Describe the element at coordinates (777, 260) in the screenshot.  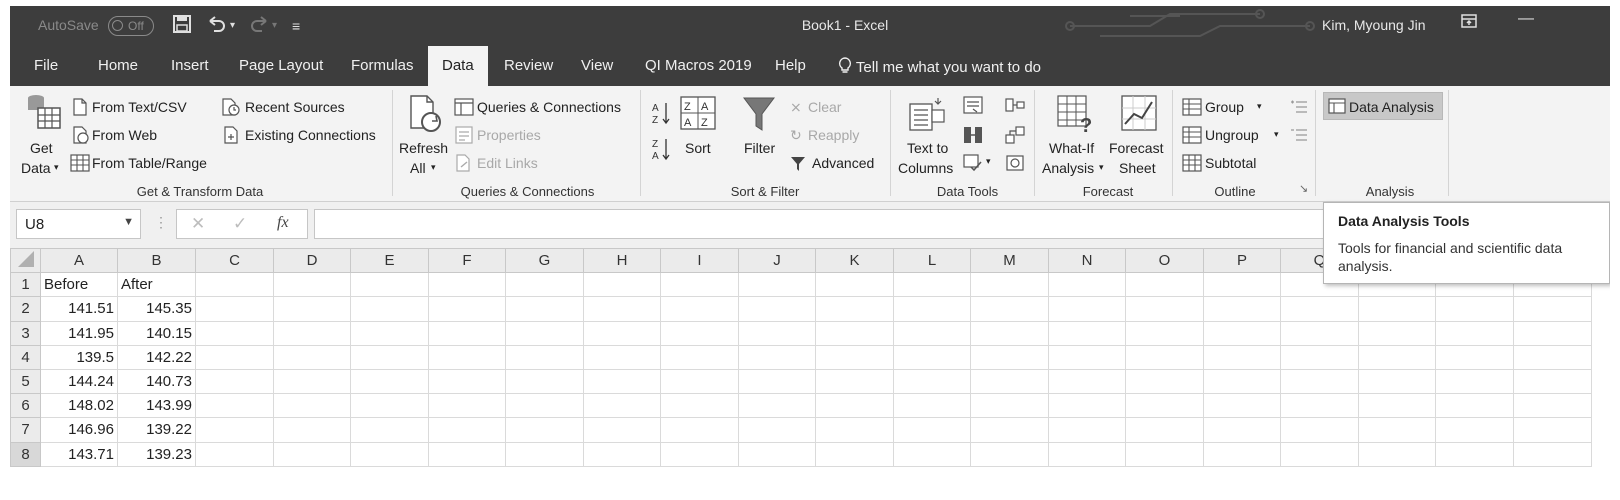
I see `column-header: J` at that location.